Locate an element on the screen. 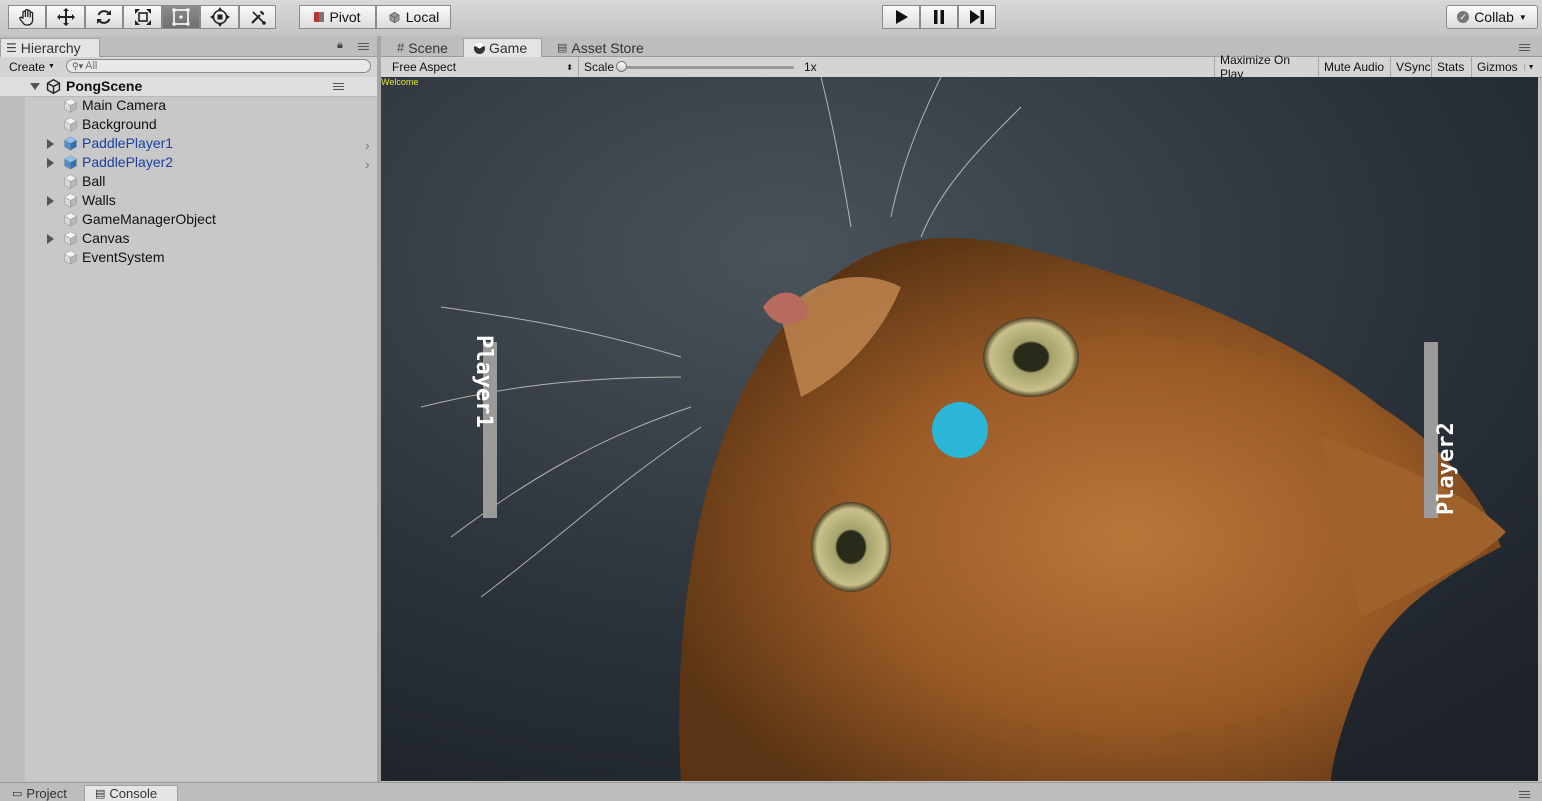  hierarchy-item: Walls is located at coordinates (188, 200).